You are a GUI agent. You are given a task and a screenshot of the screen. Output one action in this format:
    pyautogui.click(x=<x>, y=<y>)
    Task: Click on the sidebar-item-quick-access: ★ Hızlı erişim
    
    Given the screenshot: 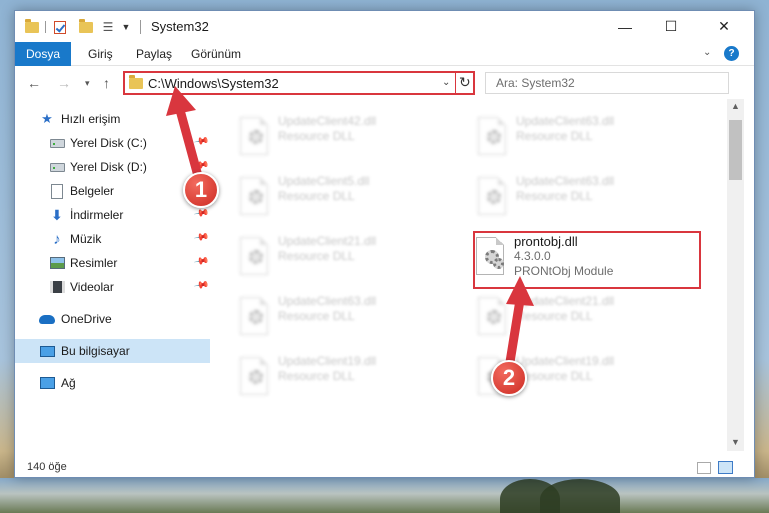 What is the action you would take?
    pyautogui.click(x=112, y=119)
    